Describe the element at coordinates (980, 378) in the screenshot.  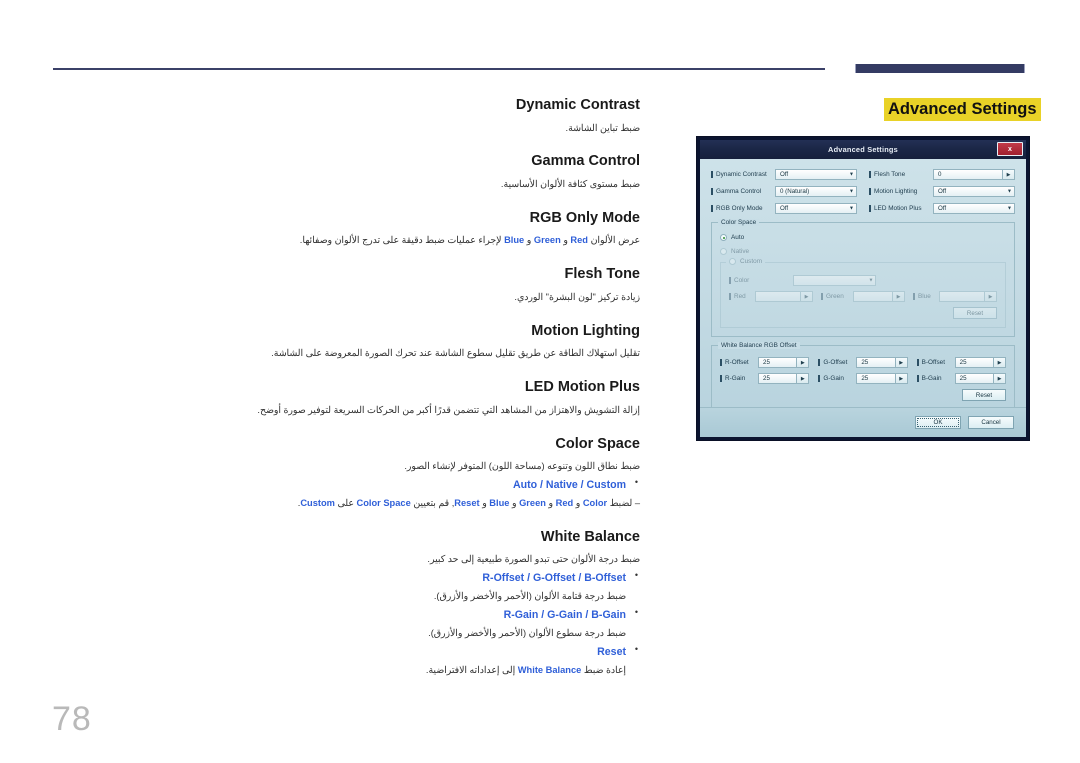
I see `spinner-b-gain: 25 ▶` at that location.